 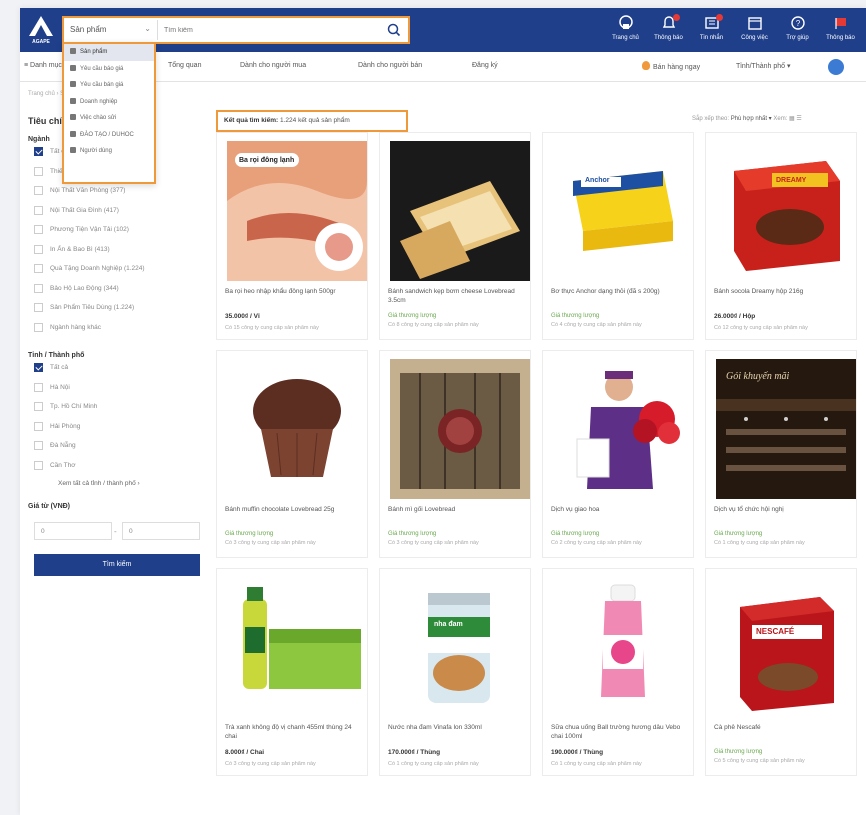 I want to click on industry-option: In Ấn & Bao Bì (413), so click(x=118, y=251).